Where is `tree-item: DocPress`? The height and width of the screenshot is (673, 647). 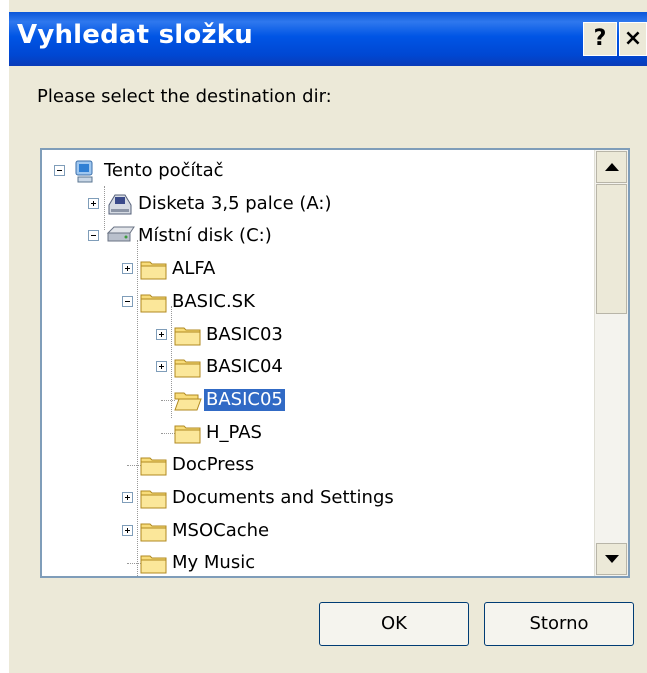 tree-item: DocPress is located at coordinates (318, 466).